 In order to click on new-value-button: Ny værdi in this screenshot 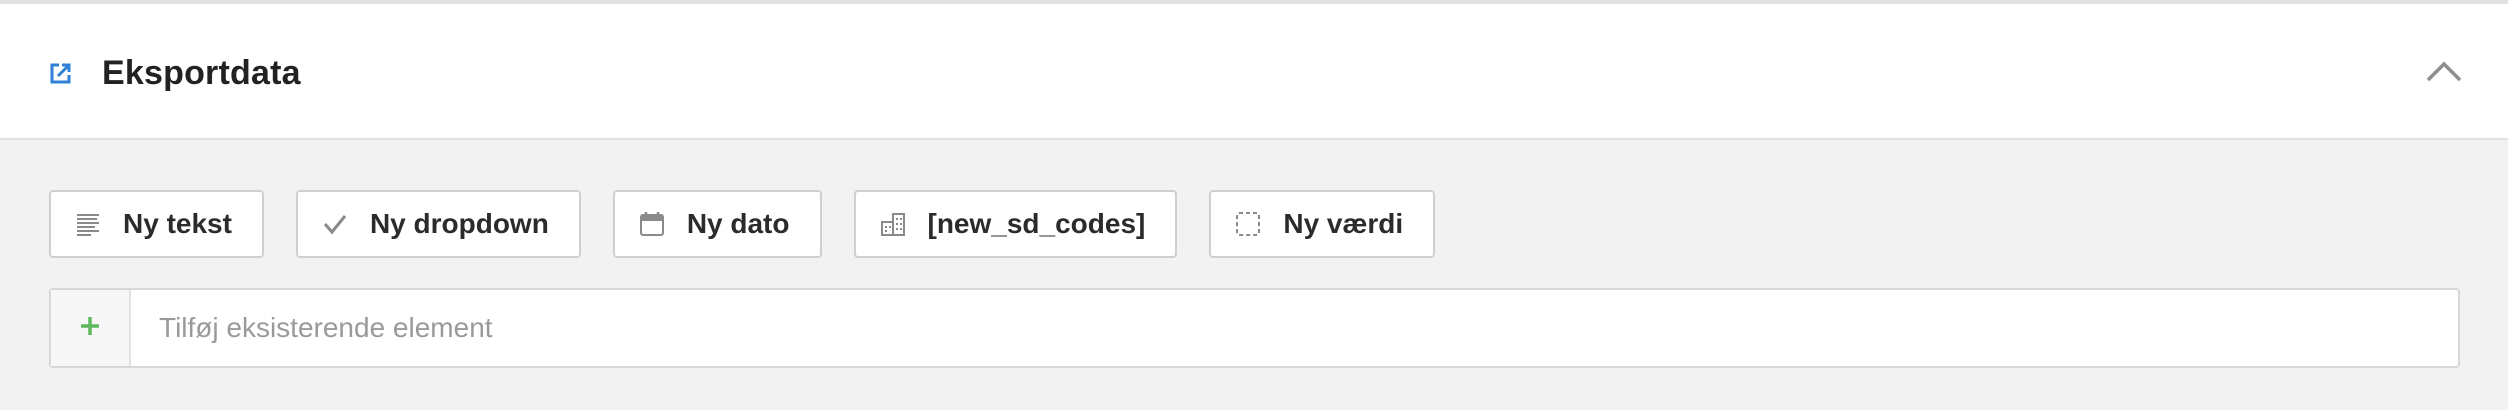, I will do `click(1322, 224)`.